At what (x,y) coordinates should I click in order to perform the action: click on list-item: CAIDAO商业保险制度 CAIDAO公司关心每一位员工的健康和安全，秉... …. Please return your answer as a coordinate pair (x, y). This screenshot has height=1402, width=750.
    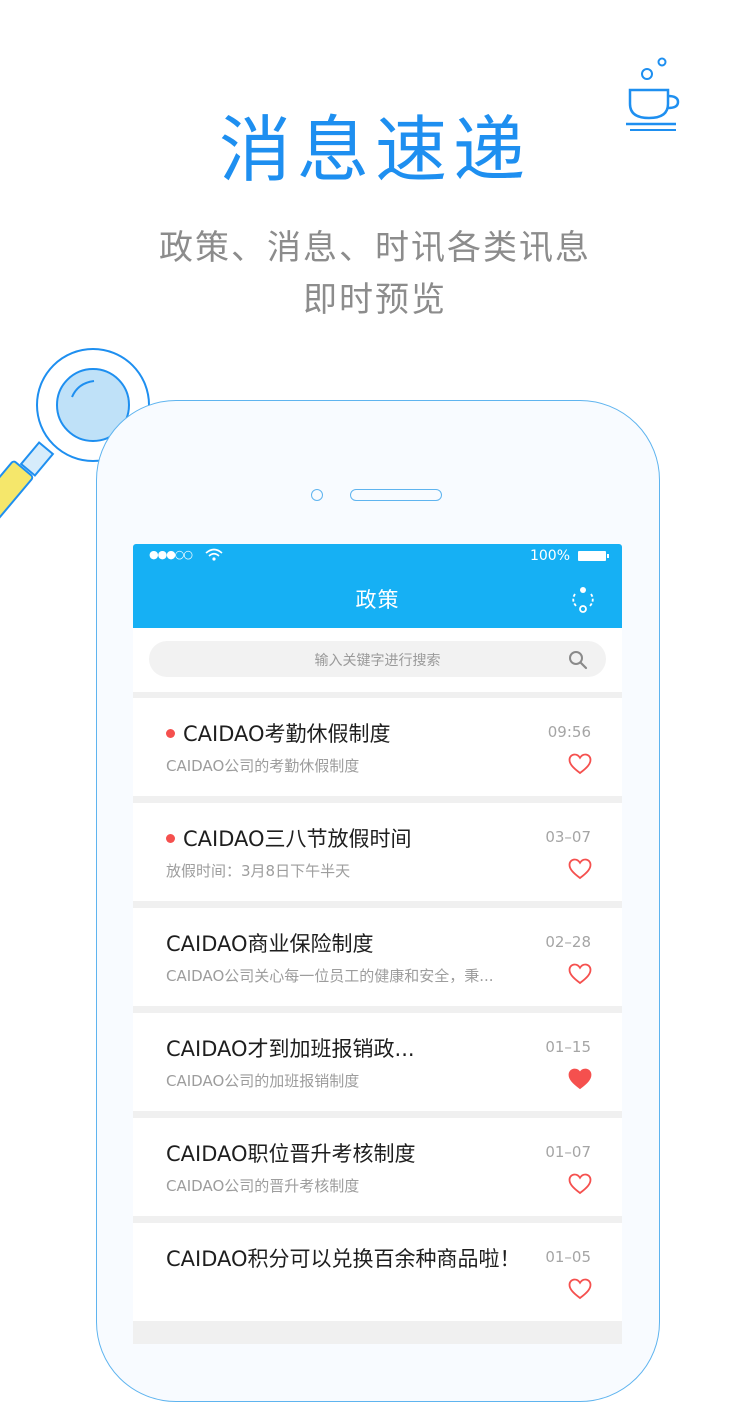
    Looking at the image, I should click on (377, 957).